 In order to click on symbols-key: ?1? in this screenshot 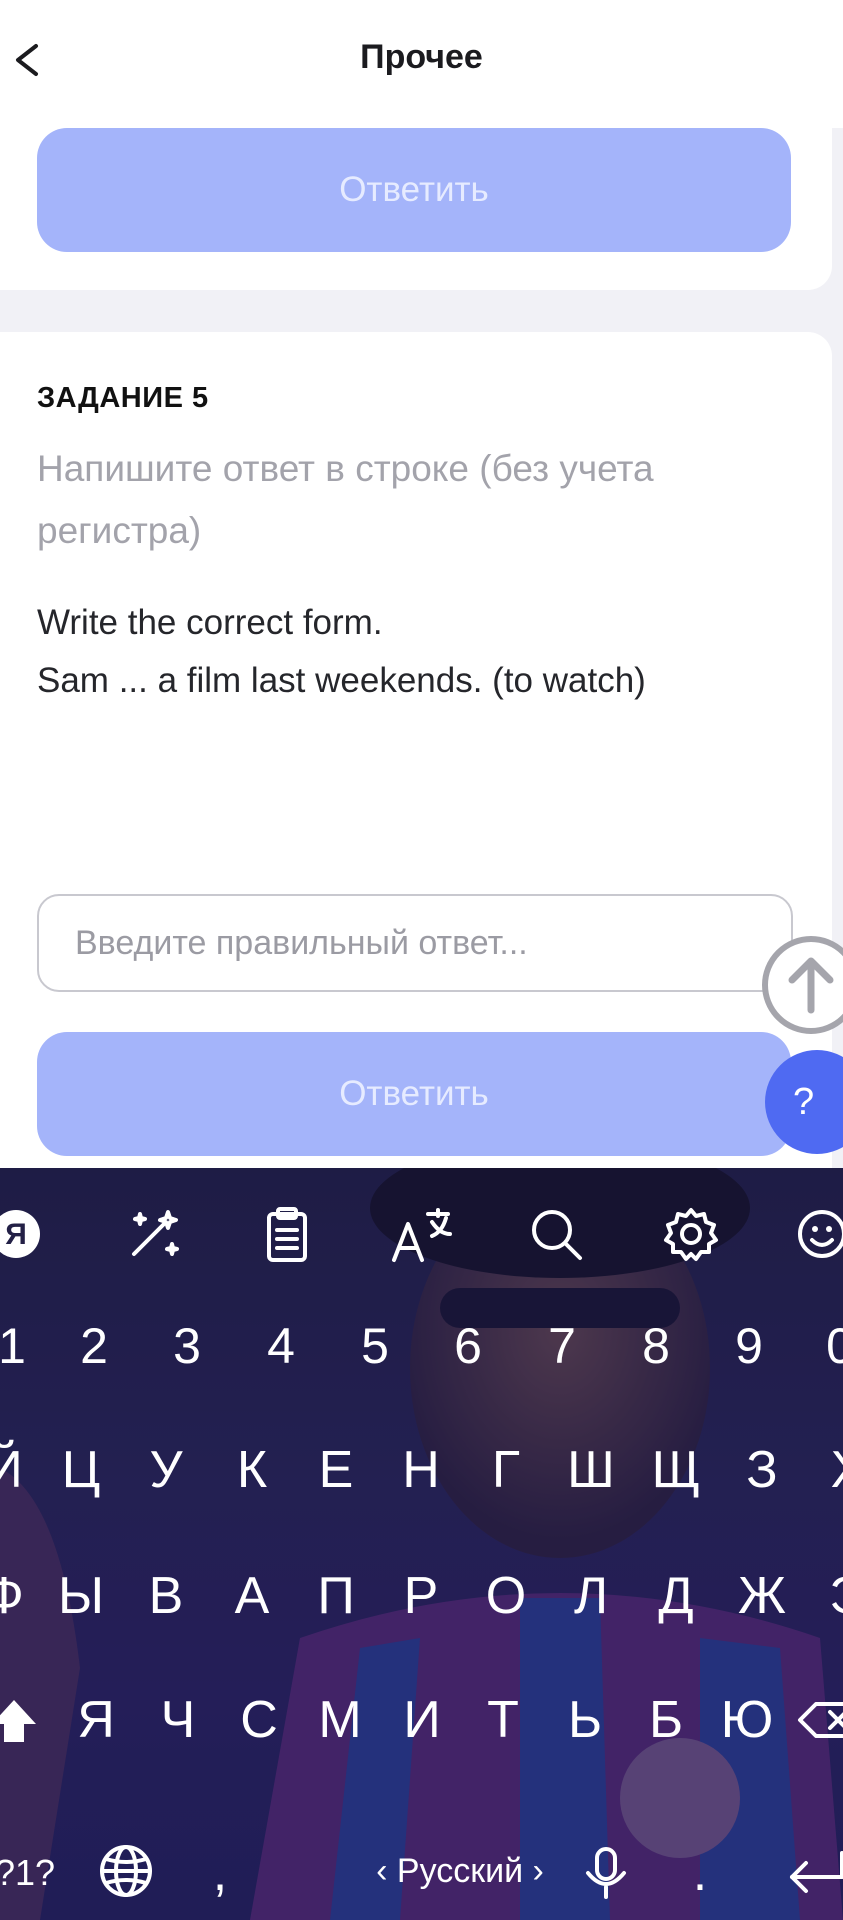, I will do `click(35, 1871)`.